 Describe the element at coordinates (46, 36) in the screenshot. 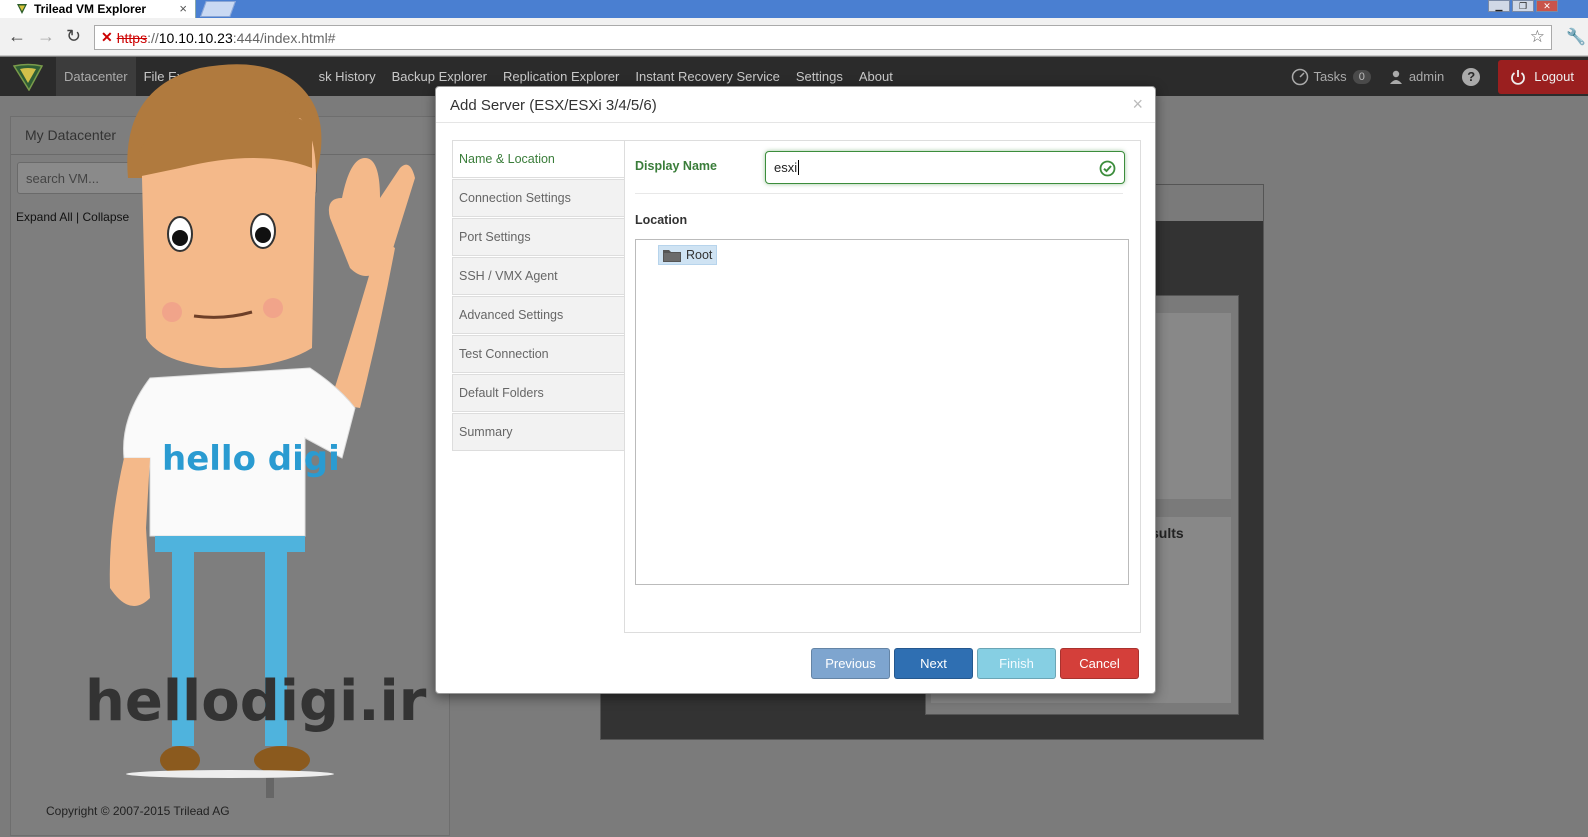

I see `forward-icon: →` at that location.